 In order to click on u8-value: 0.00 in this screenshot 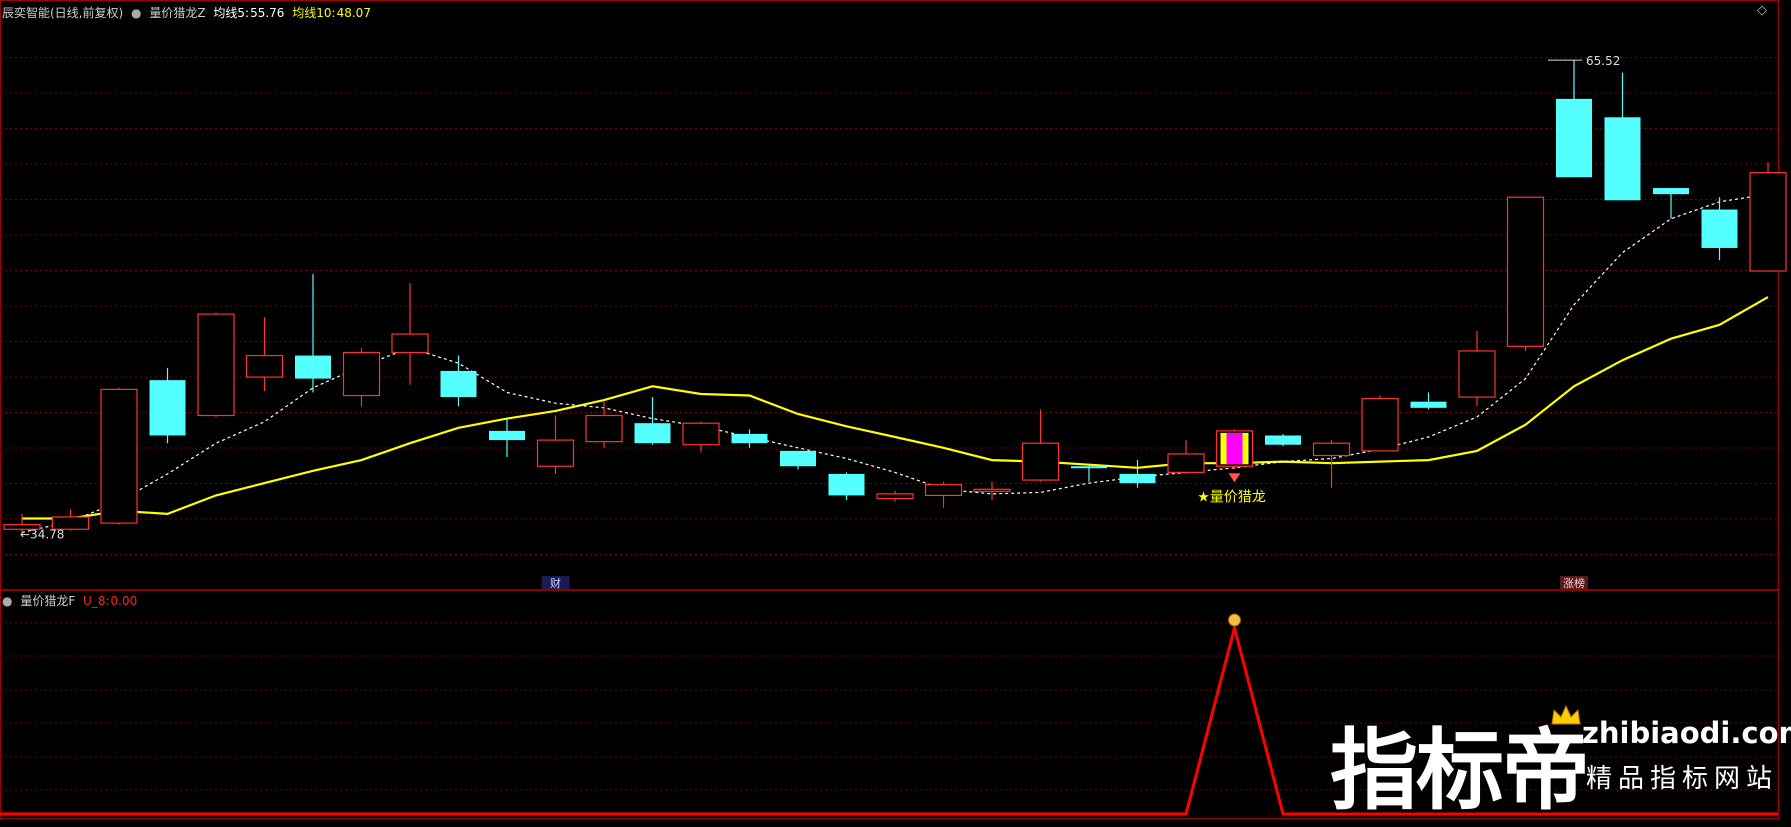, I will do `click(124, 601)`.